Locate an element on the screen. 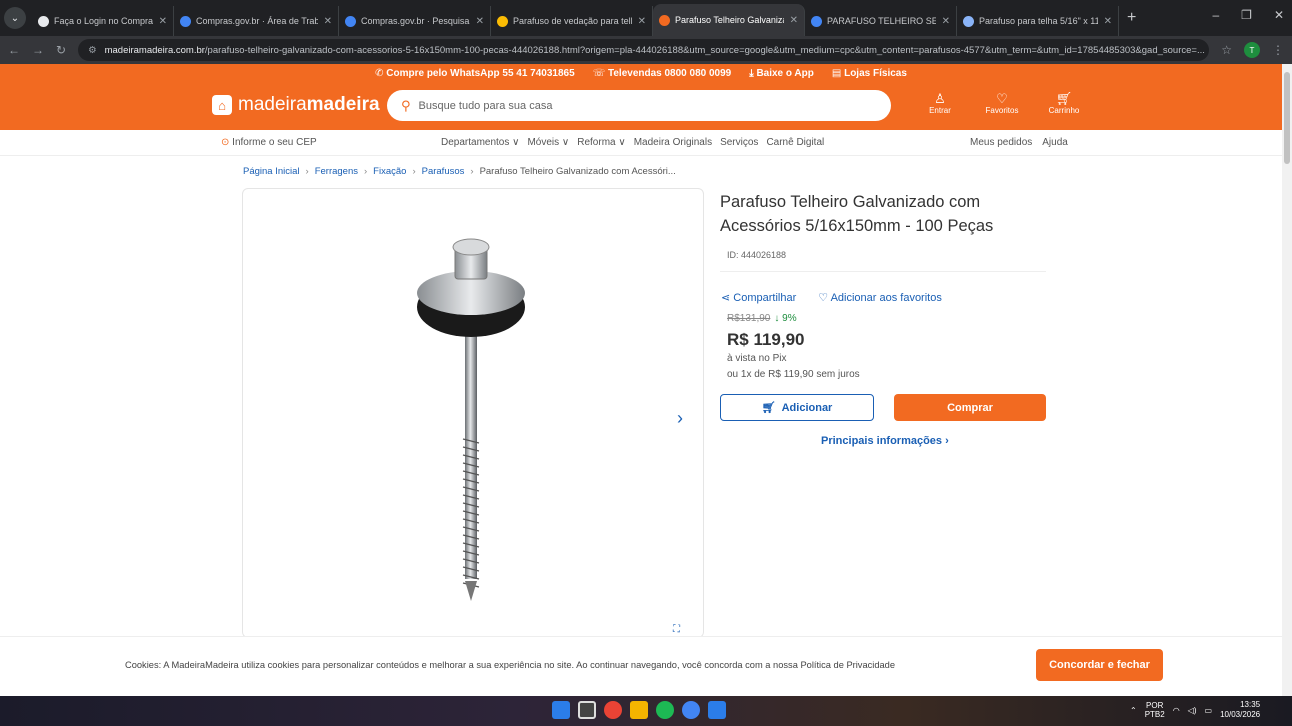 This screenshot has height=726, width=1292. back-arrow-icon: ← is located at coordinates (14, 50).